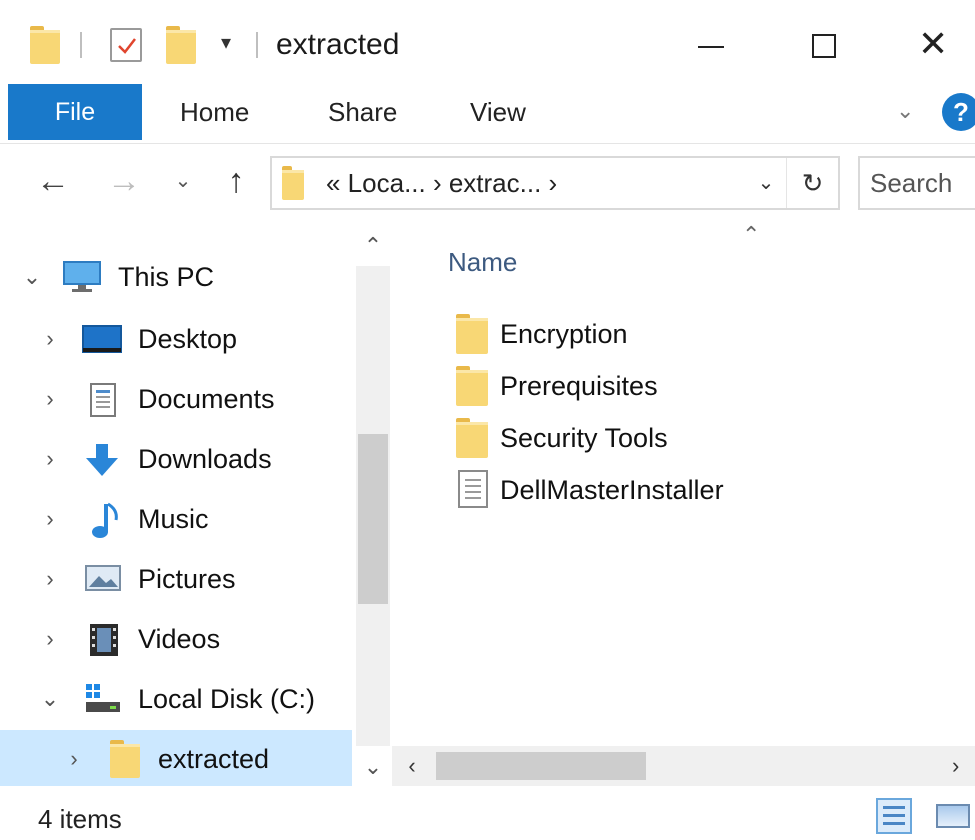  Describe the element at coordinates (362, 112) in the screenshot. I see `tab-share: Share` at that location.